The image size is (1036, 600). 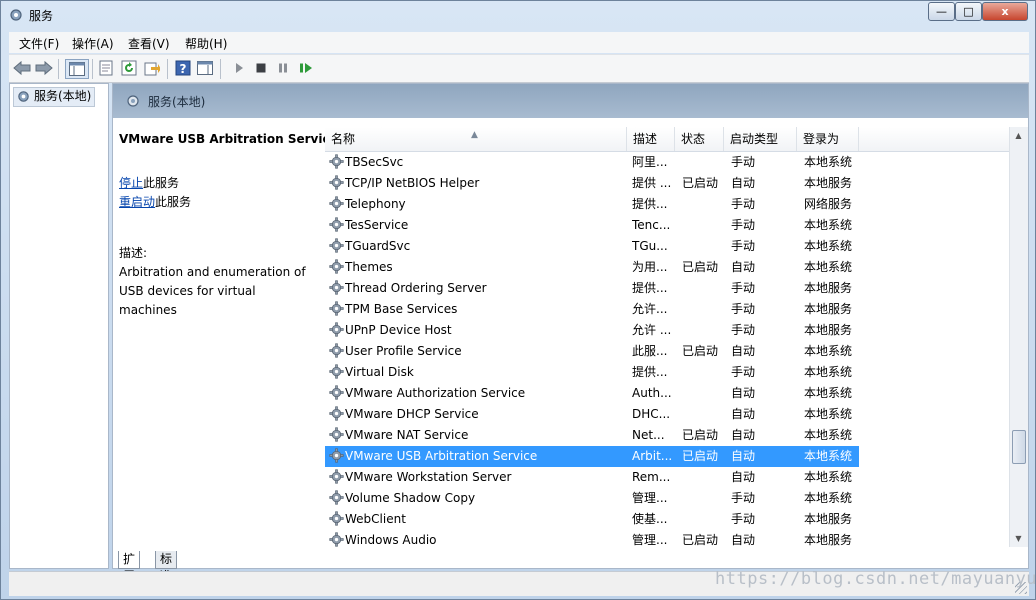 I want to click on help-icon: ?, so click(x=183, y=68).